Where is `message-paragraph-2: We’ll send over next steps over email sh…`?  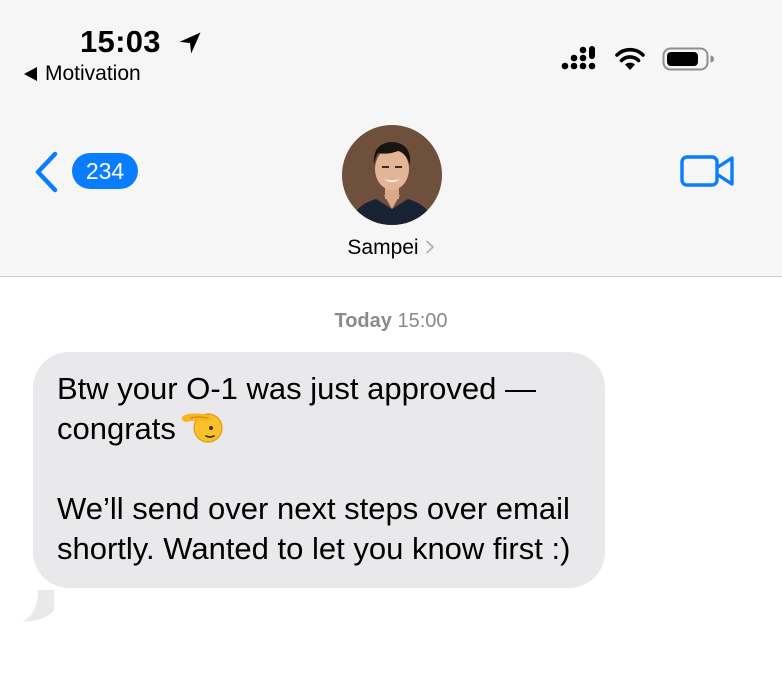 message-paragraph-2: We’ll send over next steps over email sh… is located at coordinates (314, 528).